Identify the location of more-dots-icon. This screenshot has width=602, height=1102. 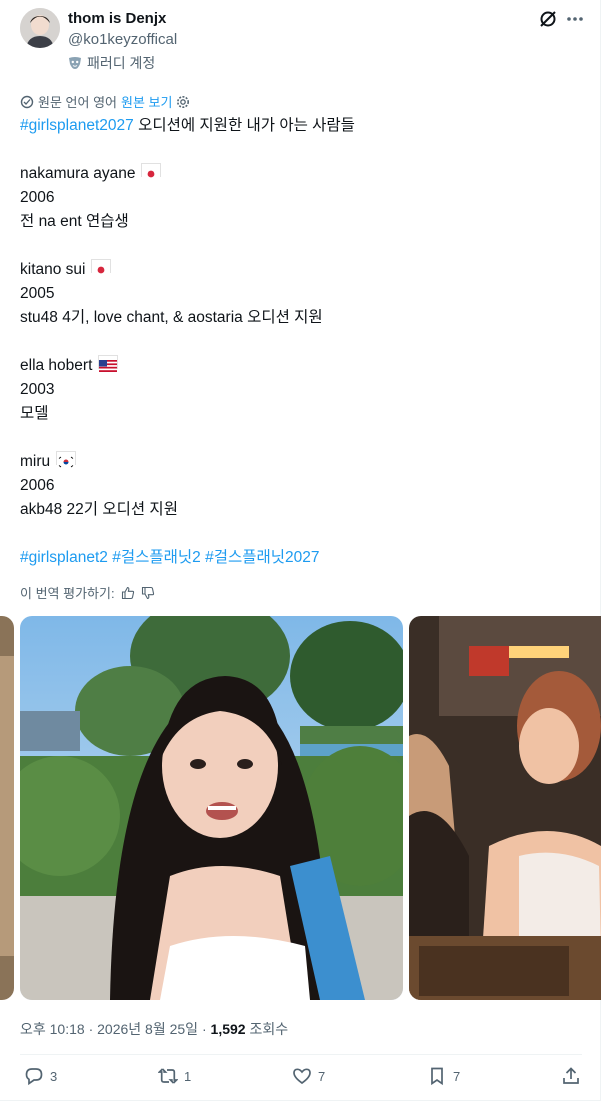
(575, 19).